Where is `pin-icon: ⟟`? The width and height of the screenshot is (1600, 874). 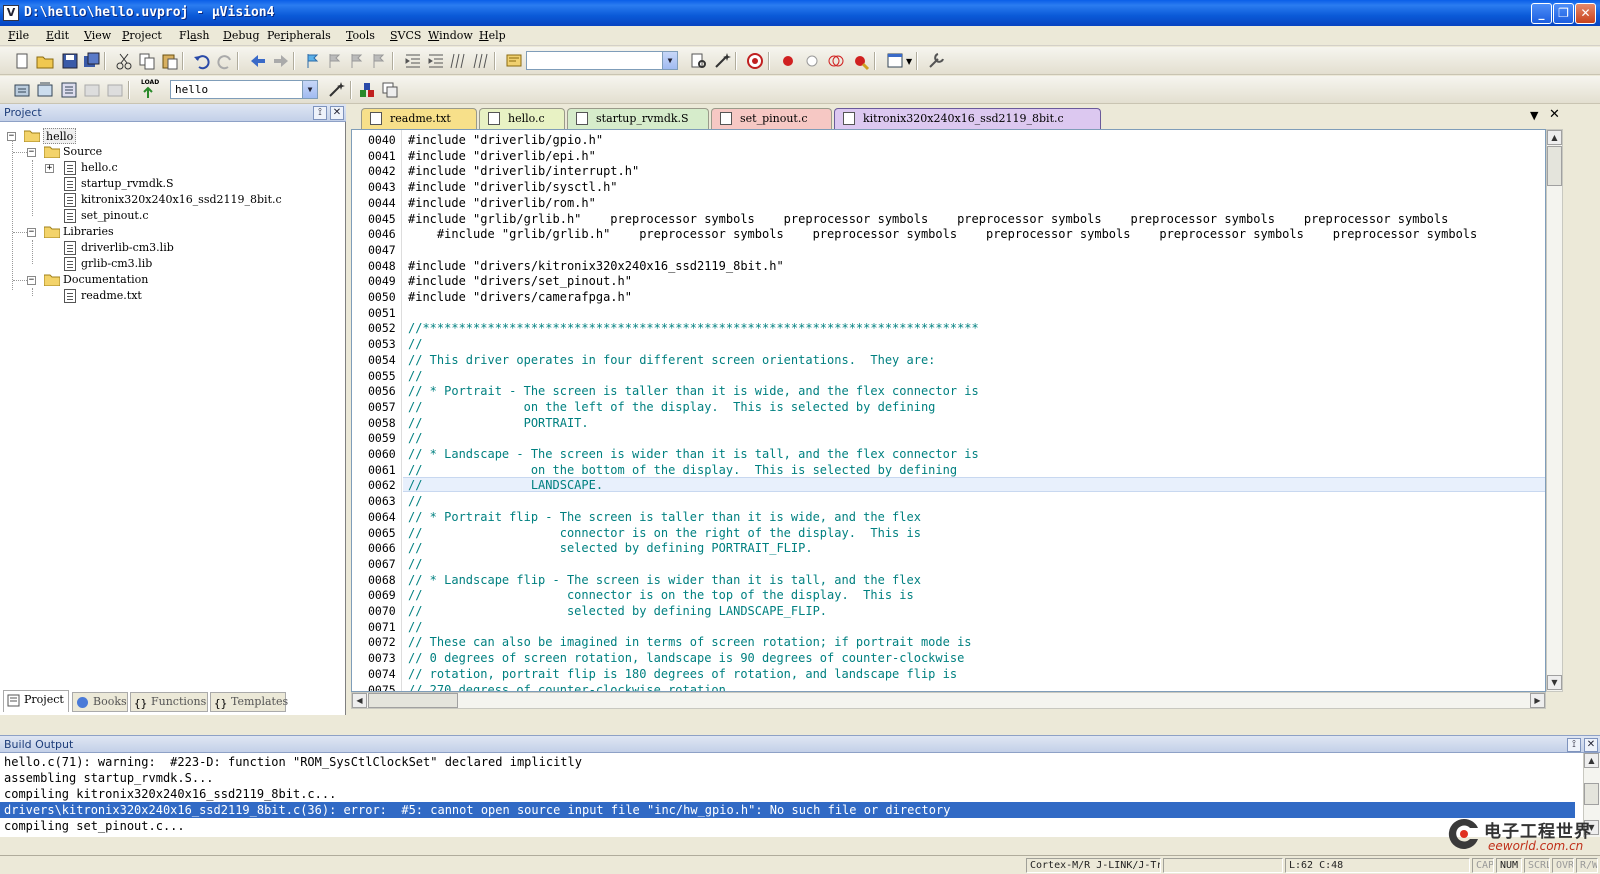 pin-icon: ⟟ is located at coordinates (320, 113).